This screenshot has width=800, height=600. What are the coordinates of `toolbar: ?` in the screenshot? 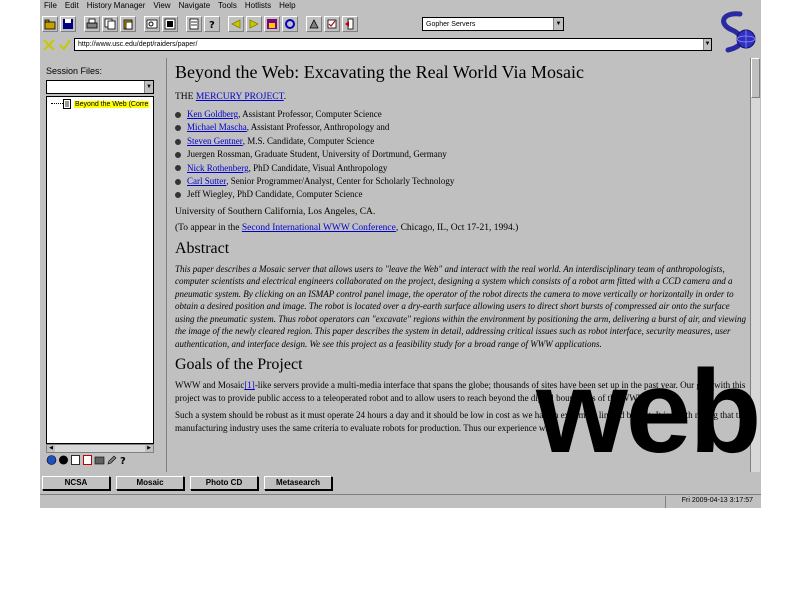 It's located at (387, 24).